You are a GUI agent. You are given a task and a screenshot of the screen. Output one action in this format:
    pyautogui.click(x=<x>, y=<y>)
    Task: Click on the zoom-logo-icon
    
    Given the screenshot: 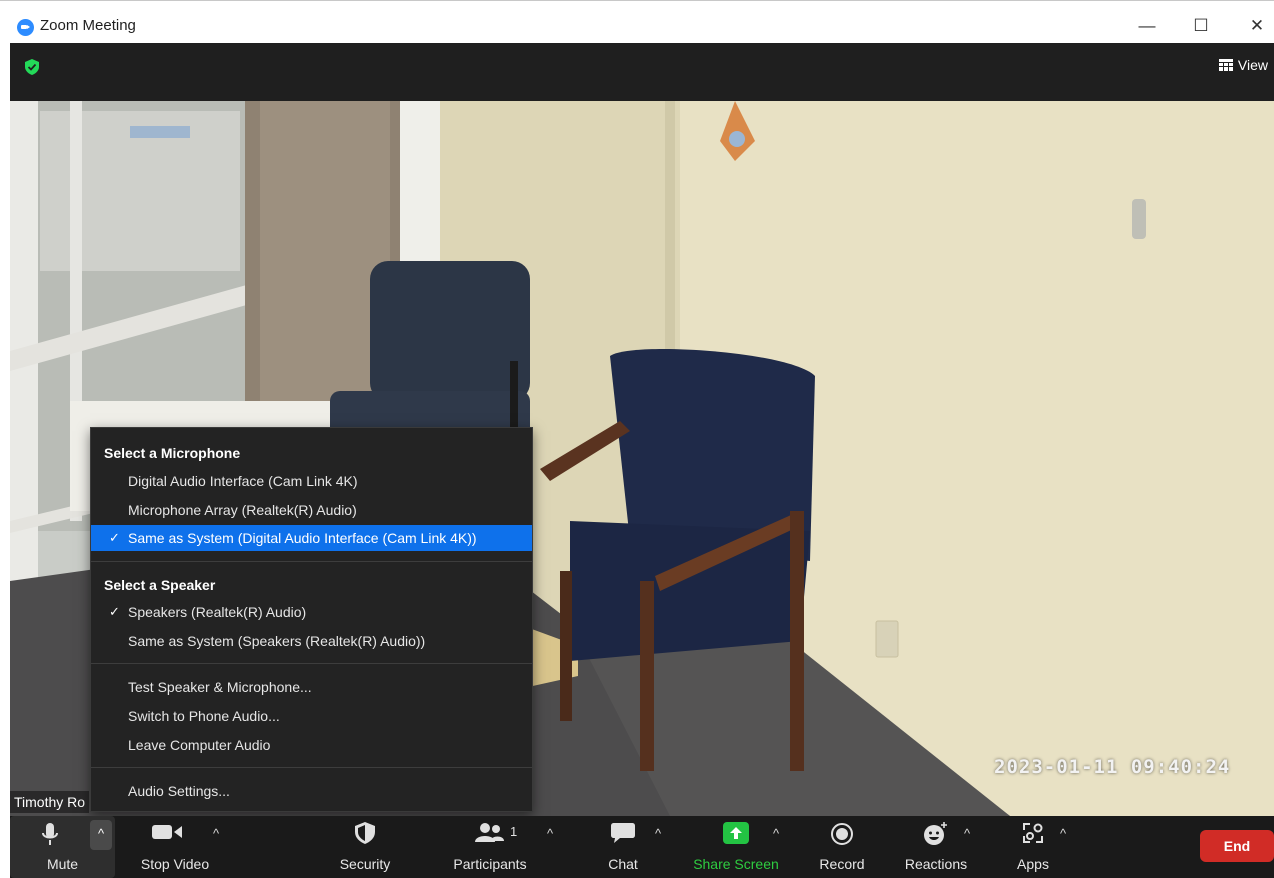 What is the action you would take?
    pyautogui.click(x=25, y=27)
    